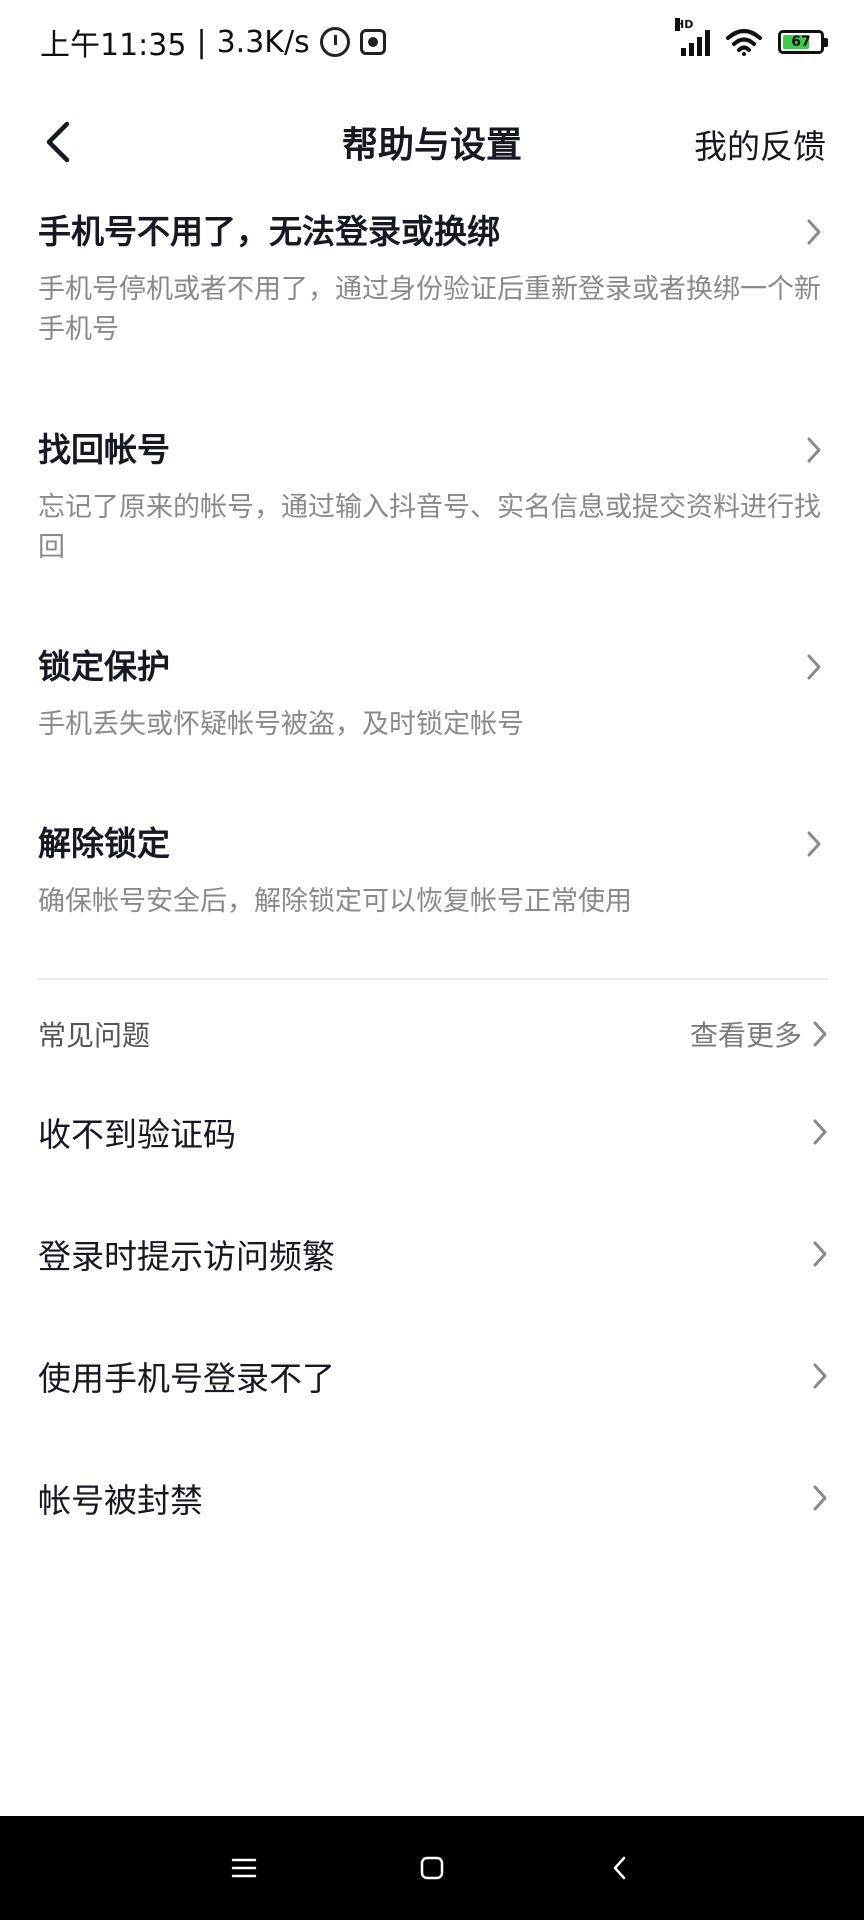 Image resolution: width=864 pixels, height=1920 pixels. Describe the element at coordinates (433, 695) in the screenshot. I see `option-lock-protection: 锁定保护 手机丢失或怀疑帐号被盗，及时锁定帐号` at that location.